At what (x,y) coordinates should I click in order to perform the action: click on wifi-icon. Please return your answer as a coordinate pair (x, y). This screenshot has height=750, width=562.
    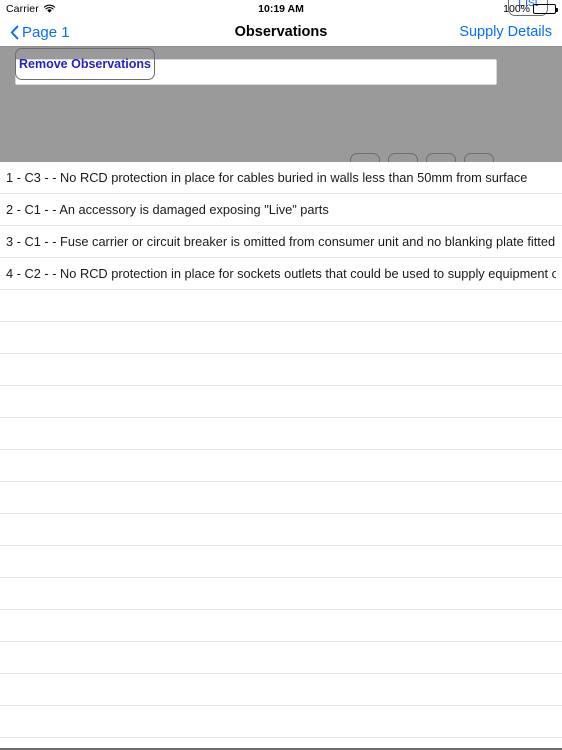
    Looking at the image, I should click on (49, 9).